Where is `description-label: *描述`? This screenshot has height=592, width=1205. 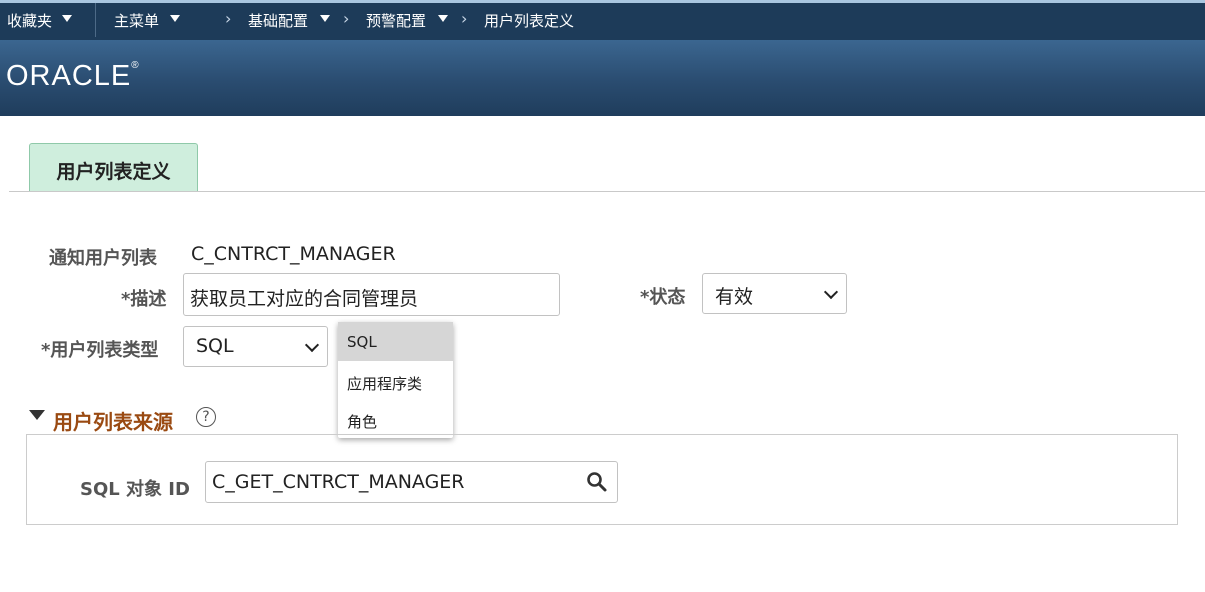 description-label: *描述 is located at coordinates (144, 299).